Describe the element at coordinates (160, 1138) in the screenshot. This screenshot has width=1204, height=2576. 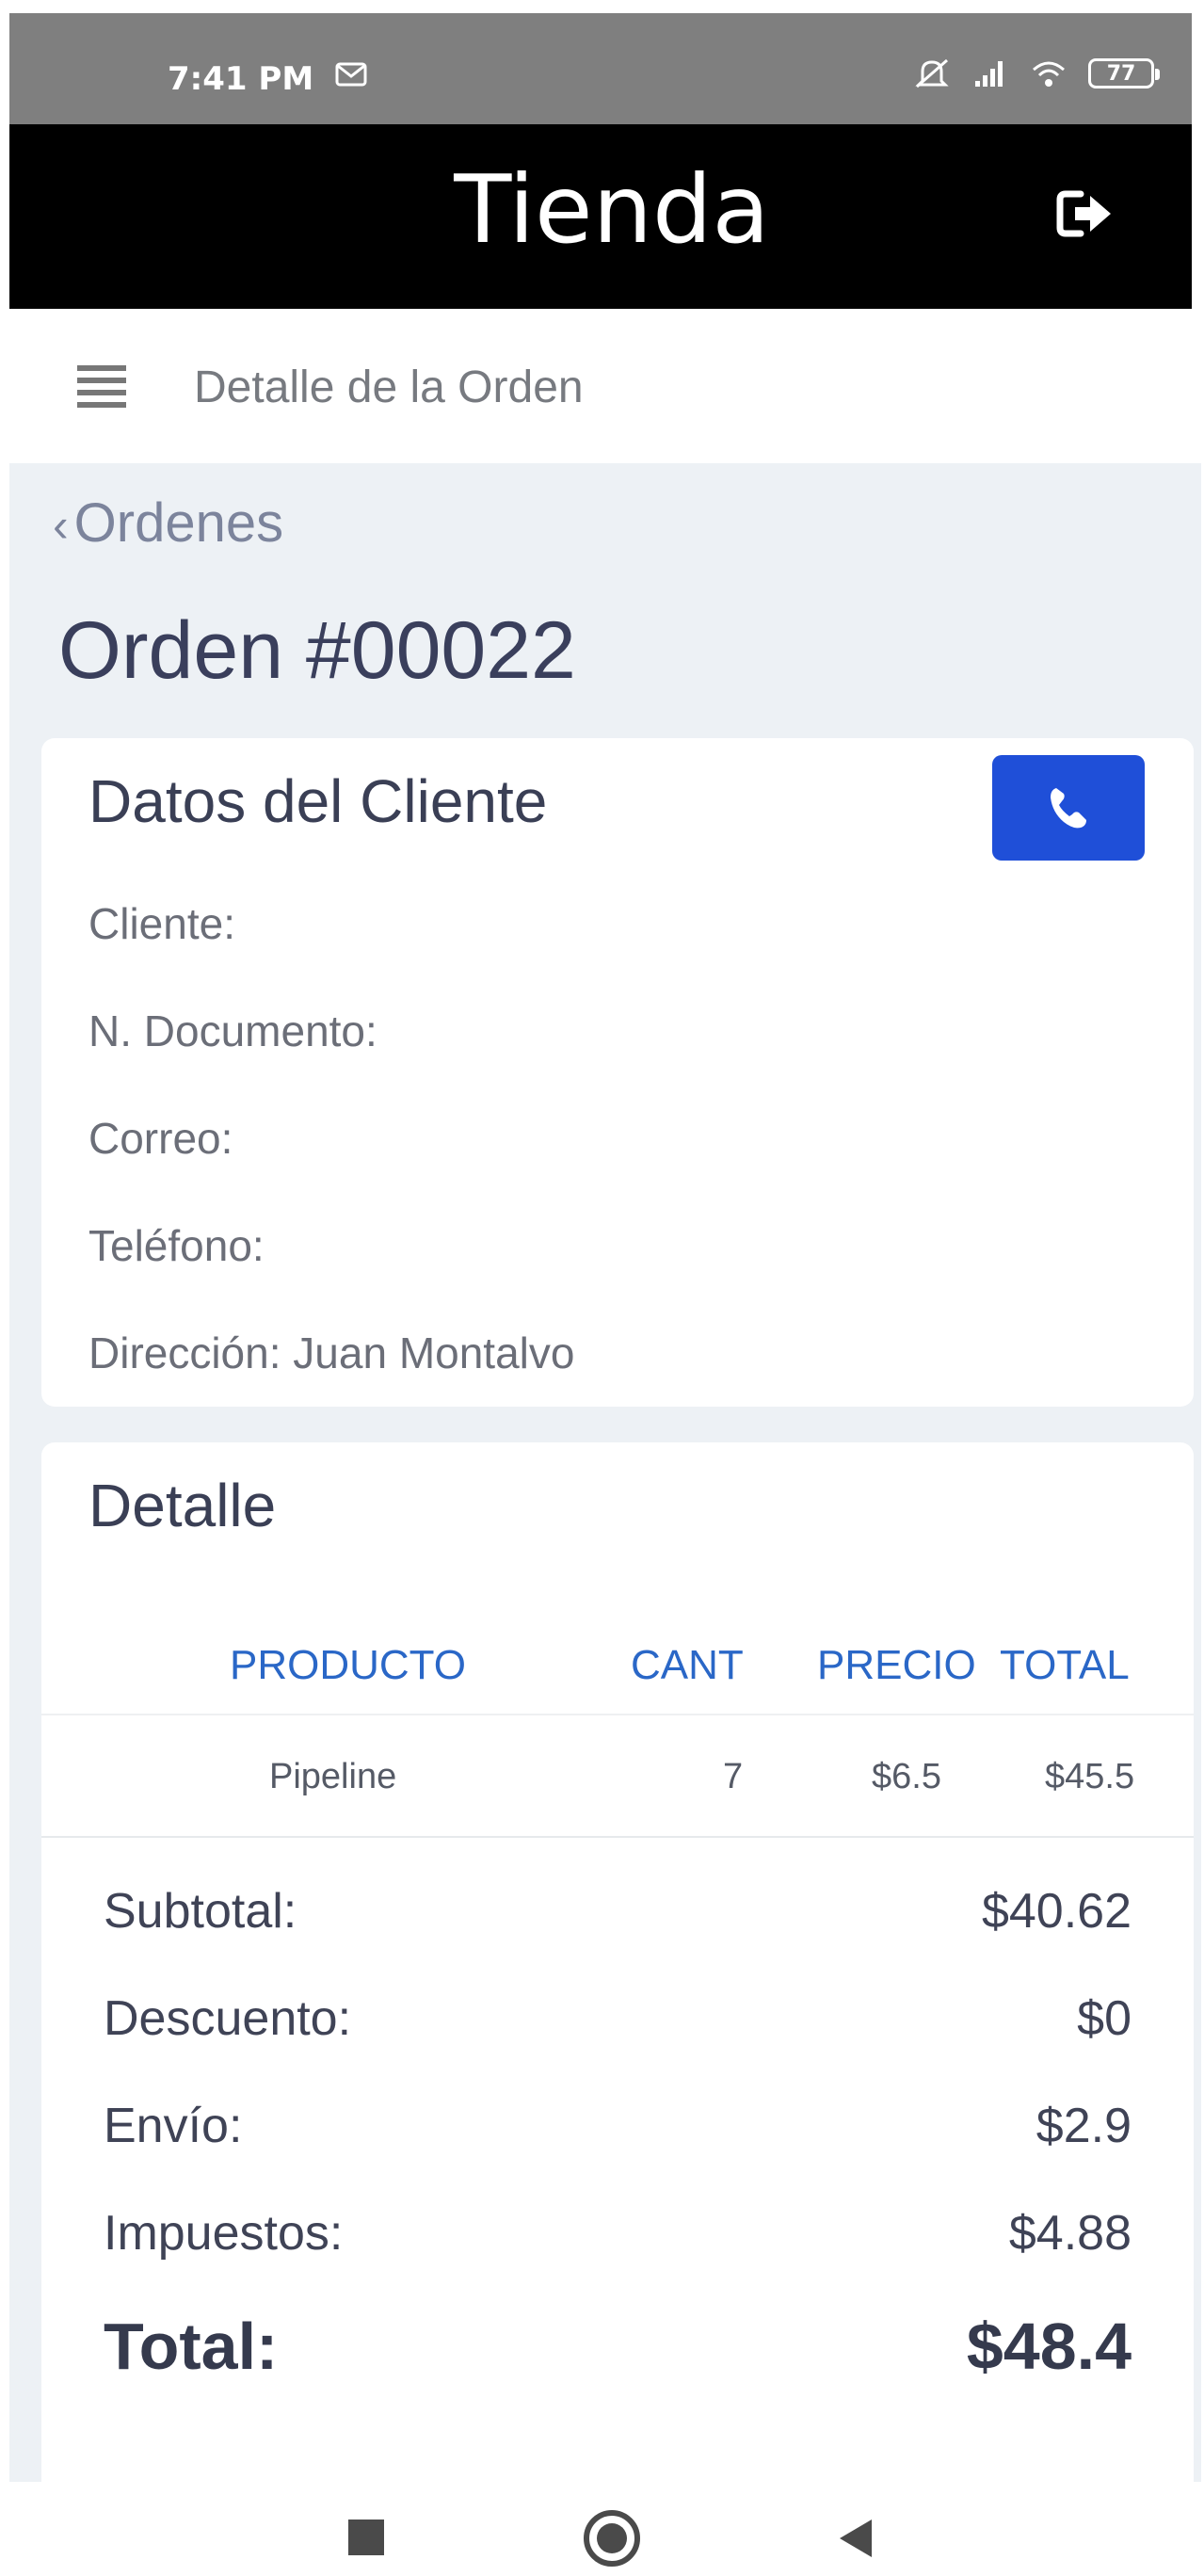
I see `client-email-row: Correo:` at that location.